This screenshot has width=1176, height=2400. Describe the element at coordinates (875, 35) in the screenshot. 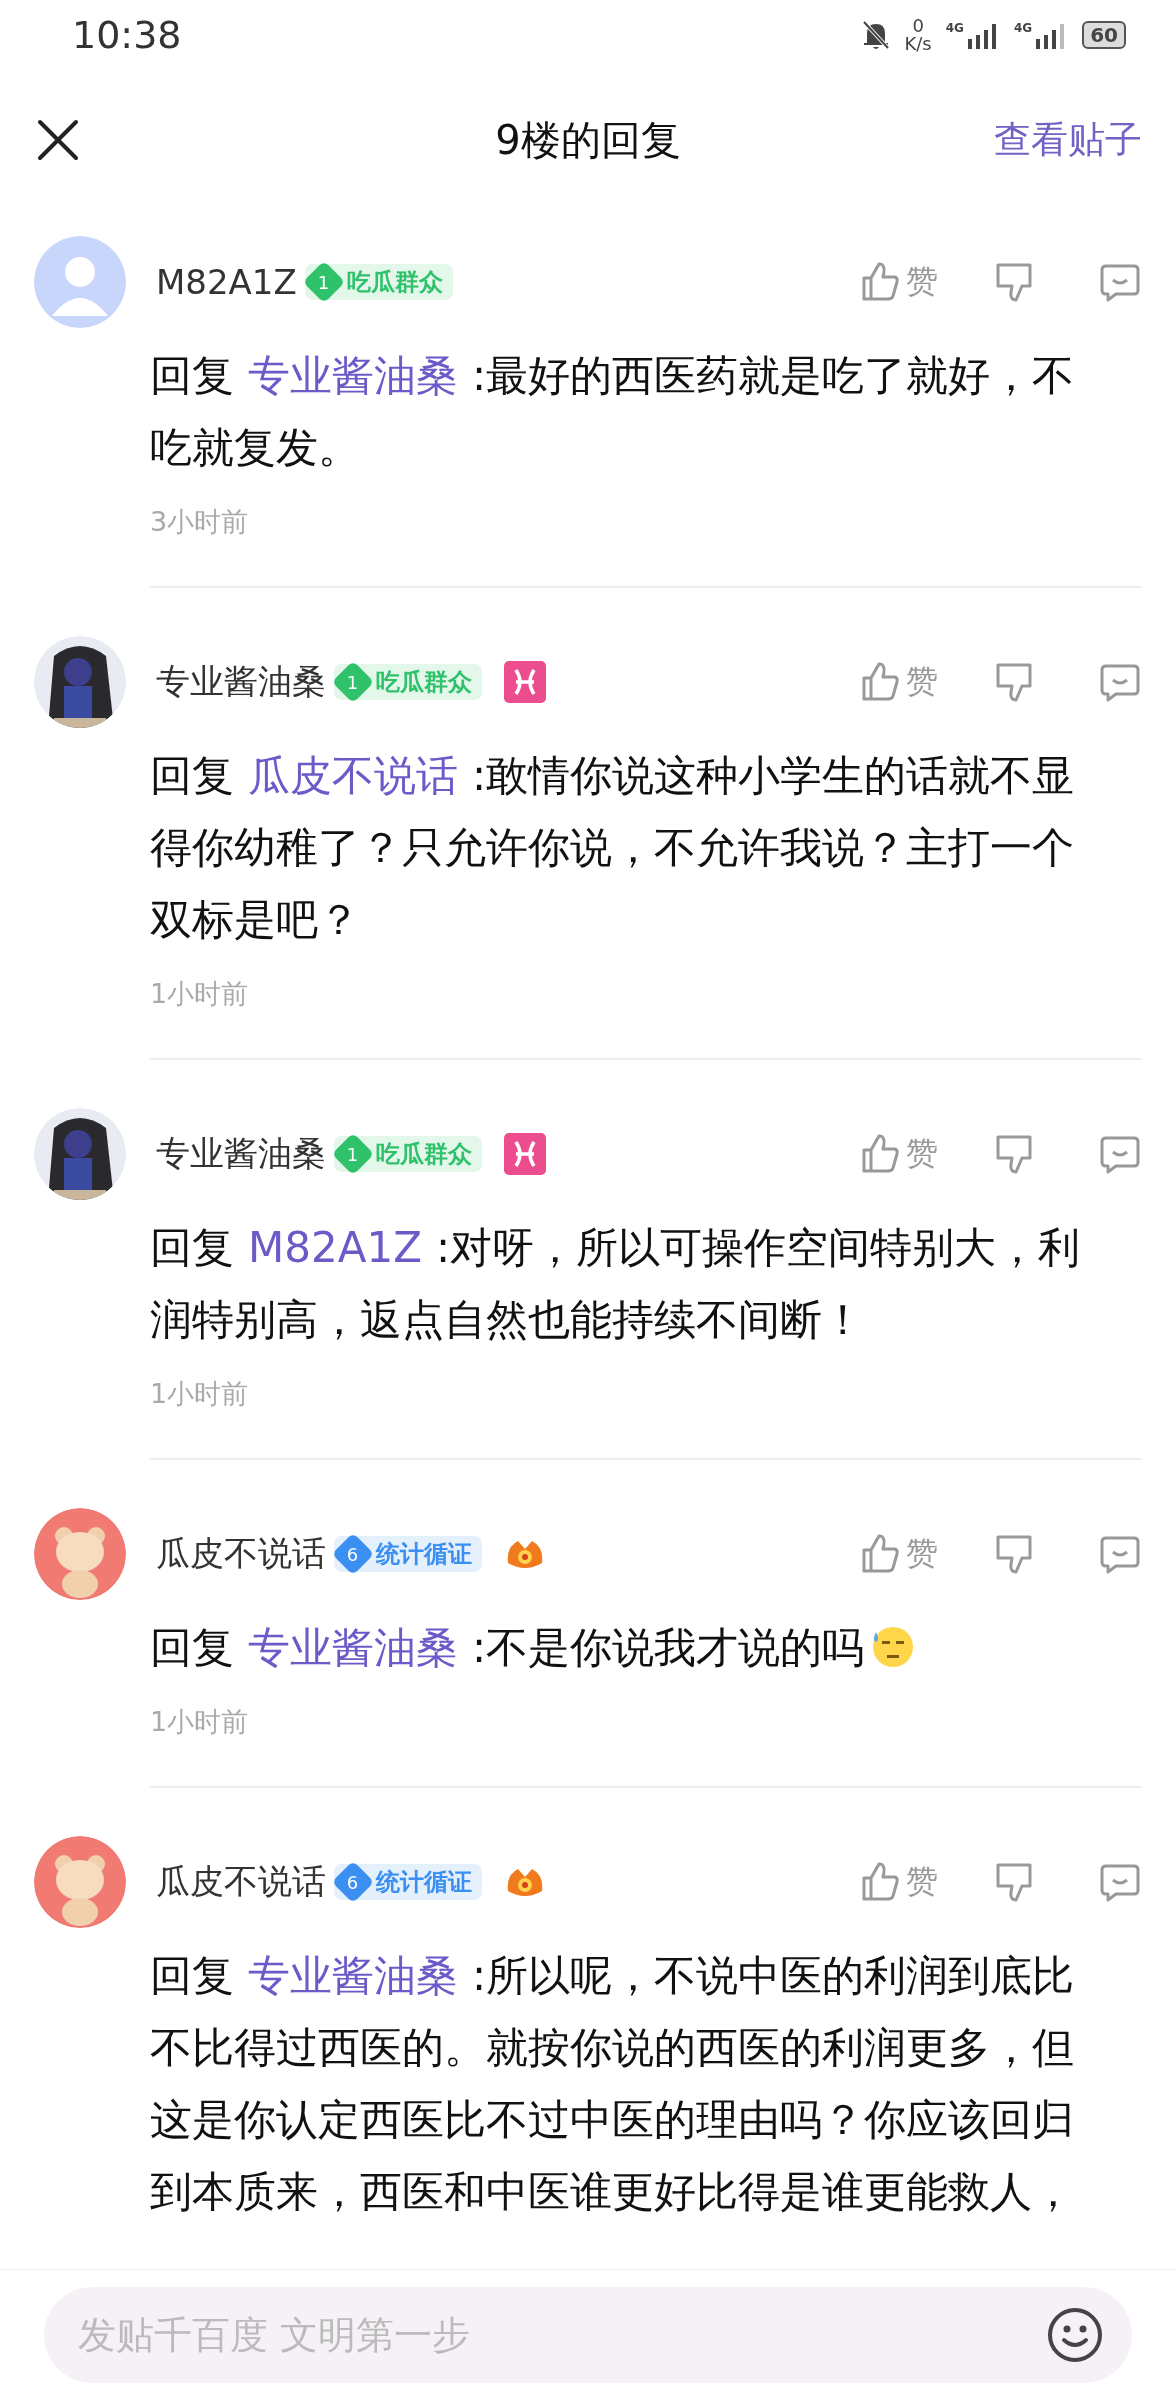

I see `mute-bell-icon` at that location.